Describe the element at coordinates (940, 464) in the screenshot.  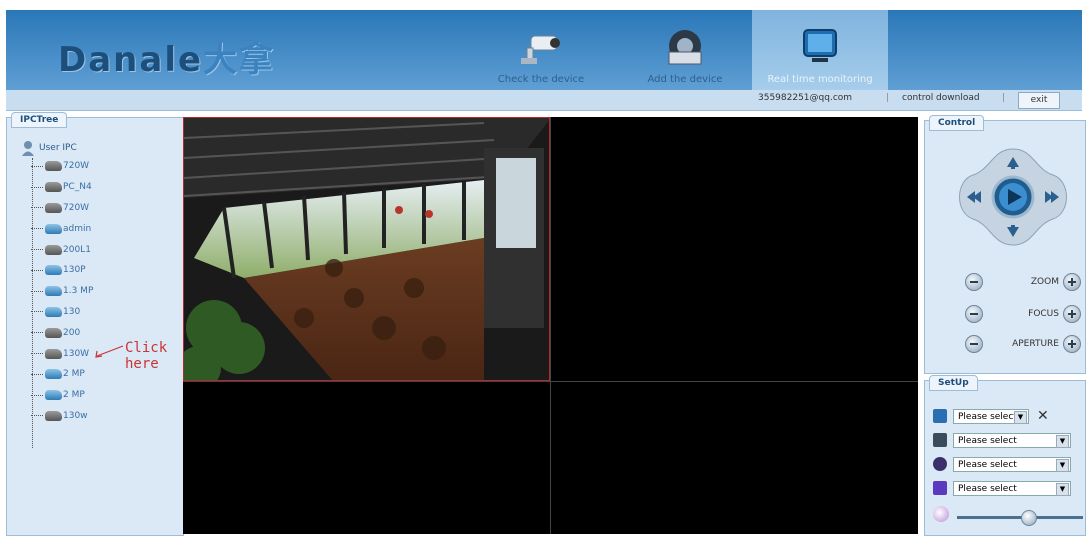
I see `face-icon` at that location.